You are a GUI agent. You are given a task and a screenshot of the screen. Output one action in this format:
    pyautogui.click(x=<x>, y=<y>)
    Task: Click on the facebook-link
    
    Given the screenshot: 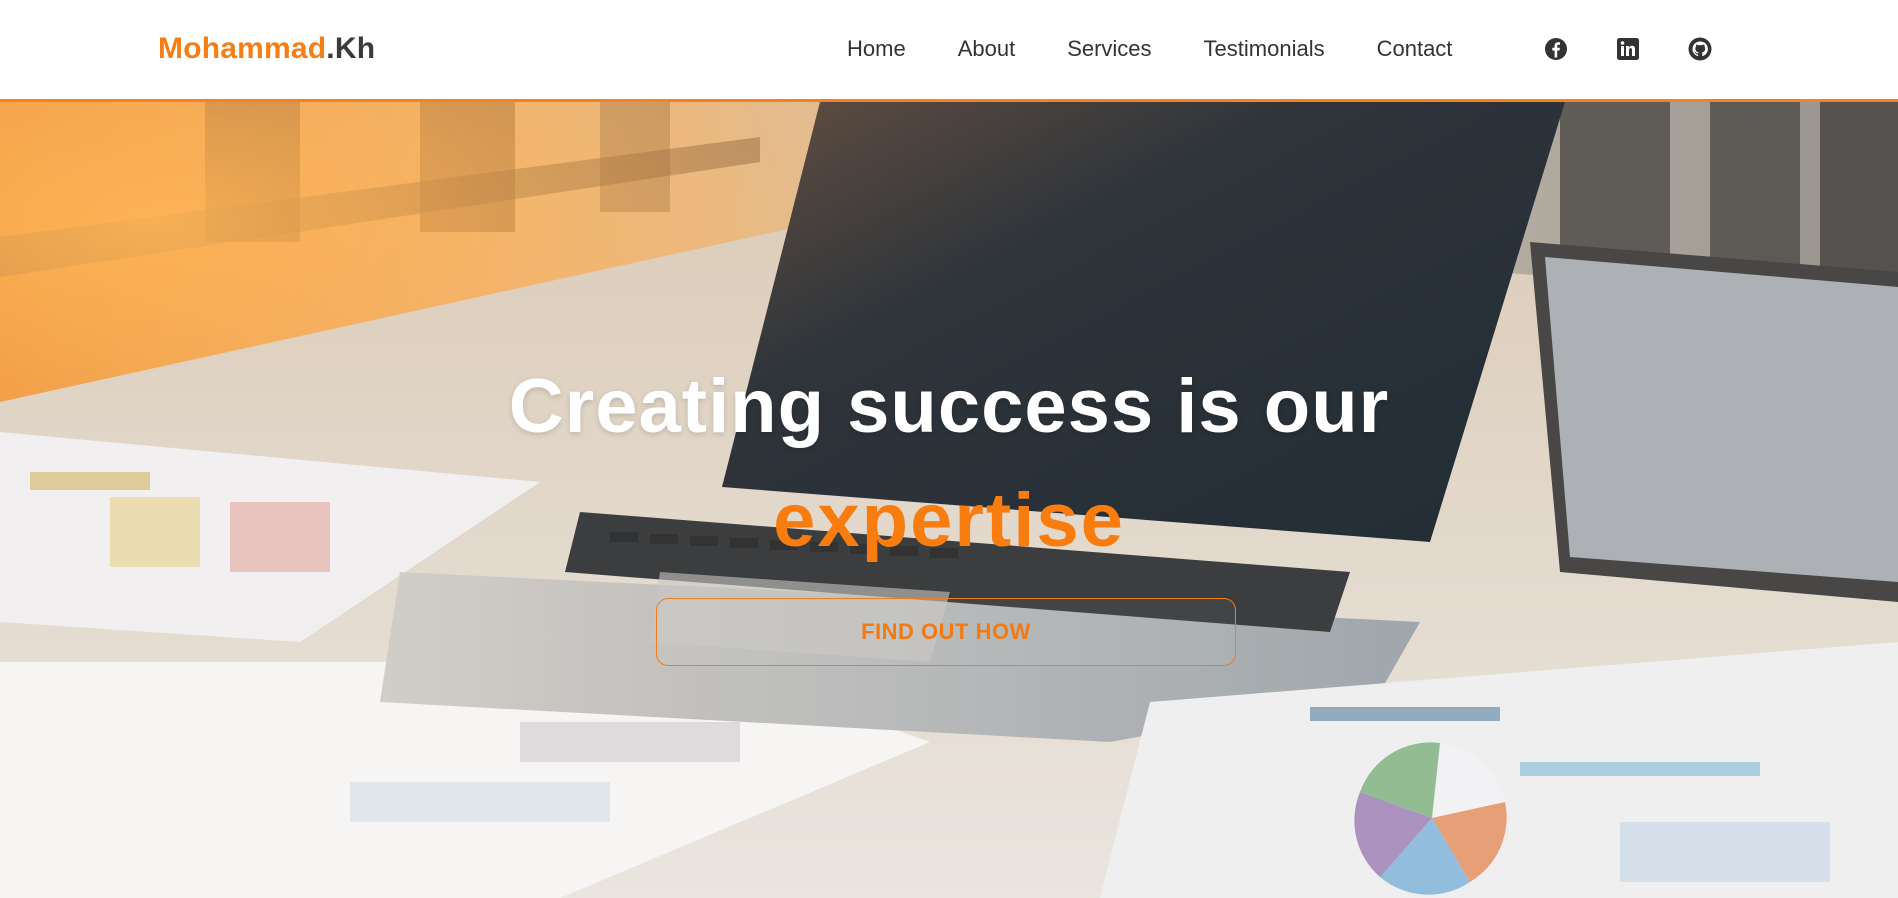 What is the action you would take?
    pyautogui.click(x=1556, y=49)
    